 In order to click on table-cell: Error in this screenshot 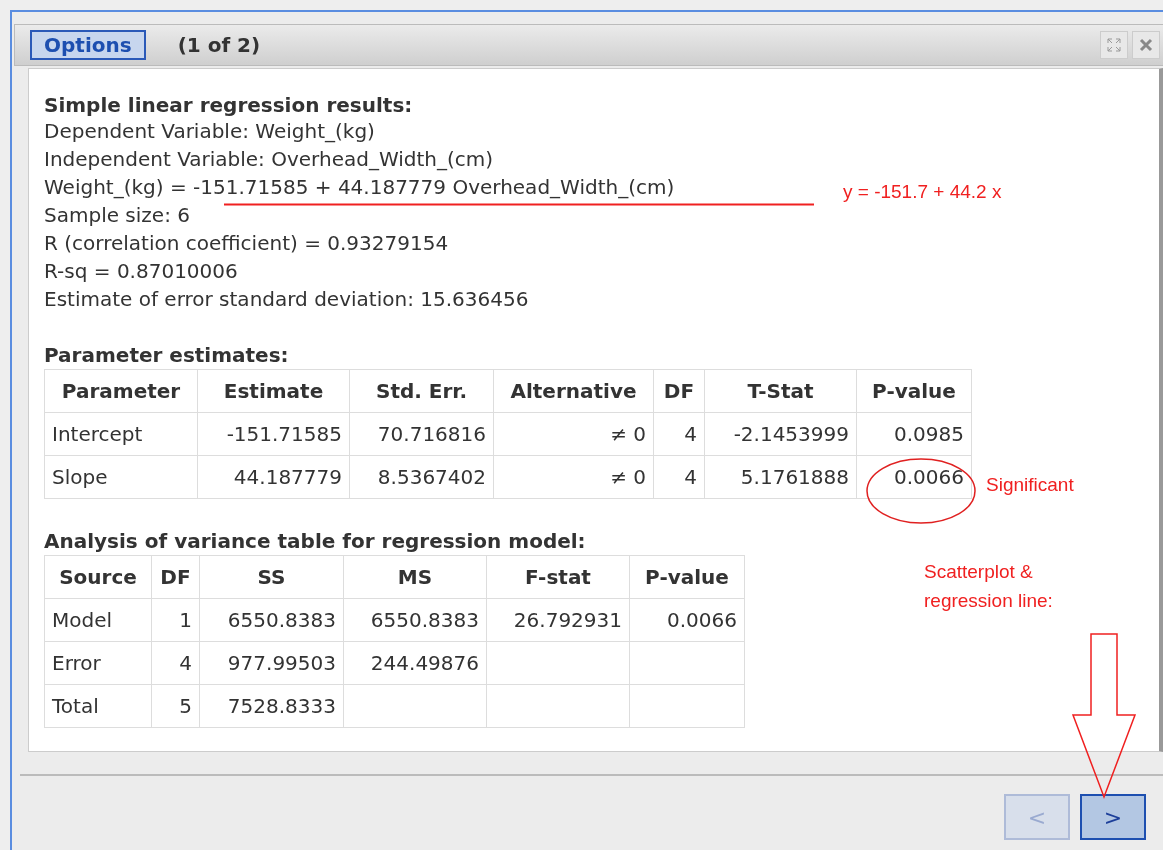, I will do `click(98, 663)`.